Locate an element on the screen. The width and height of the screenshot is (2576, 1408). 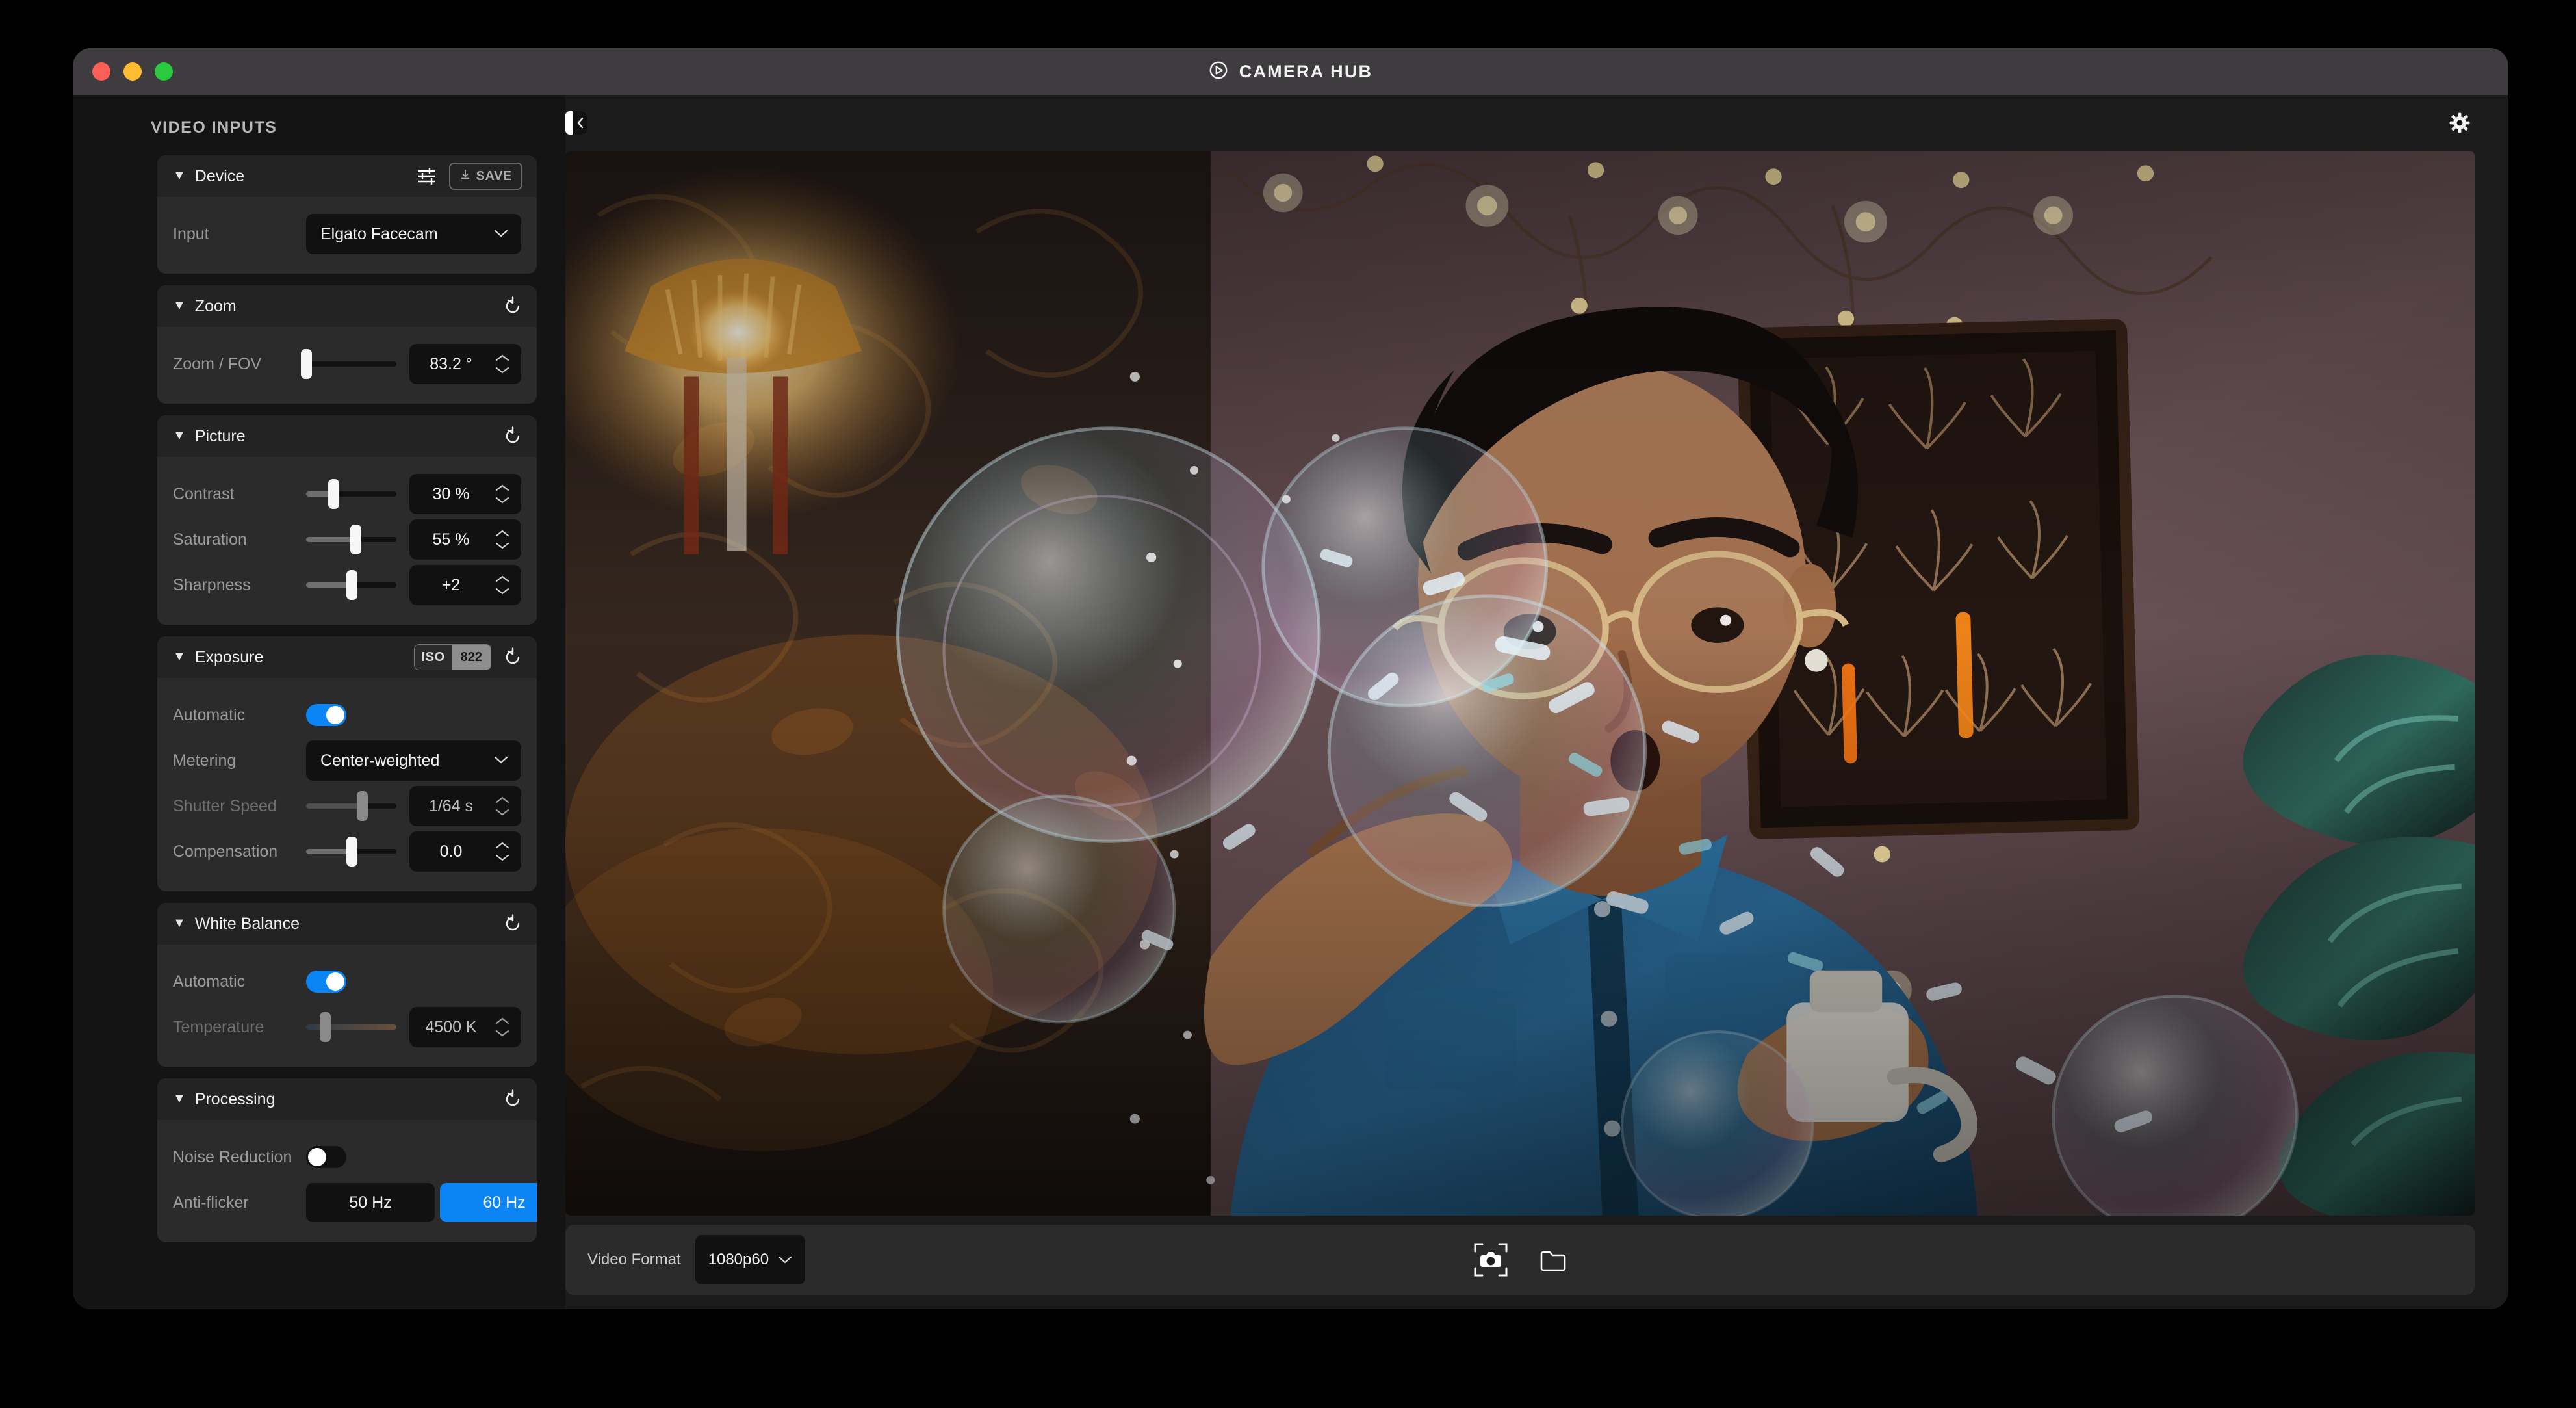
contrast-slider is located at coordinates (351, 494).